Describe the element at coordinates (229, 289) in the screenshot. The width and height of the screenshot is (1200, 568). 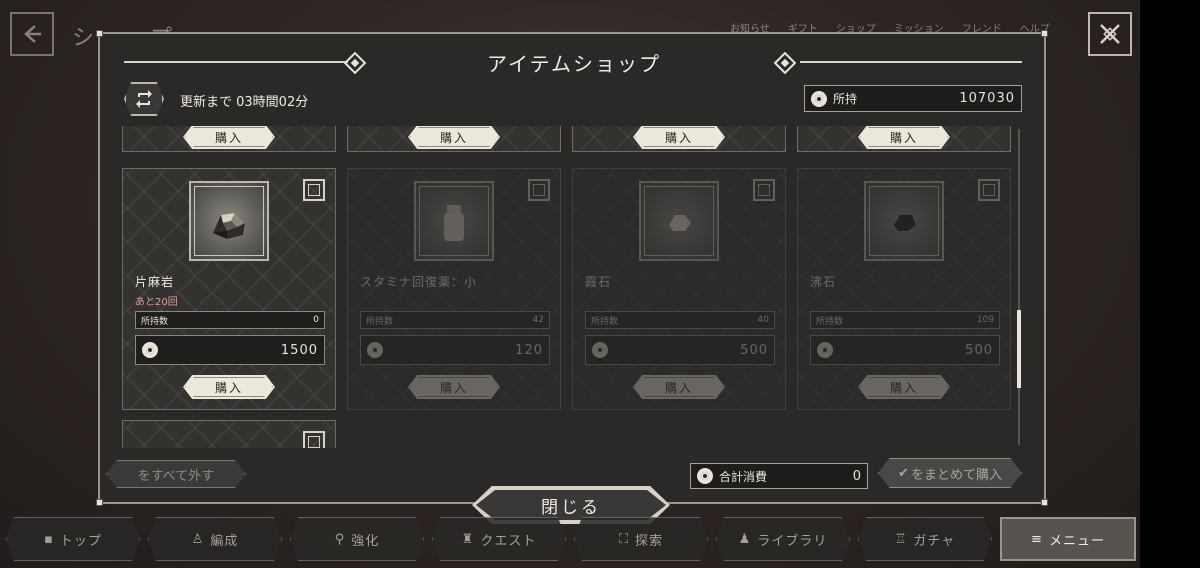
I see `item-card: 片麻岩 あと20回 所持数 0 1500 購入` at that location.